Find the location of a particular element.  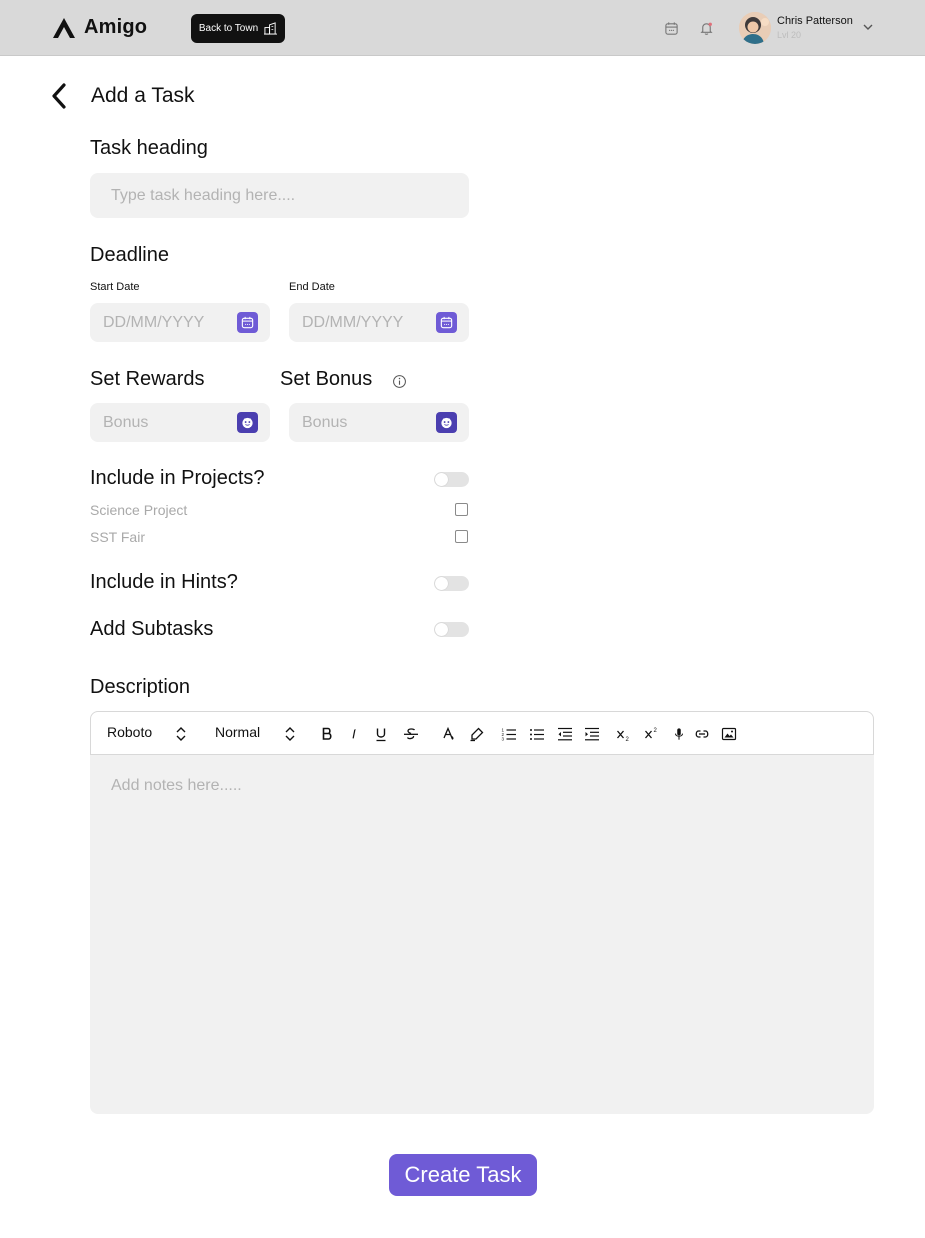

bullet-list-icon is located at coordinates (537, 734).